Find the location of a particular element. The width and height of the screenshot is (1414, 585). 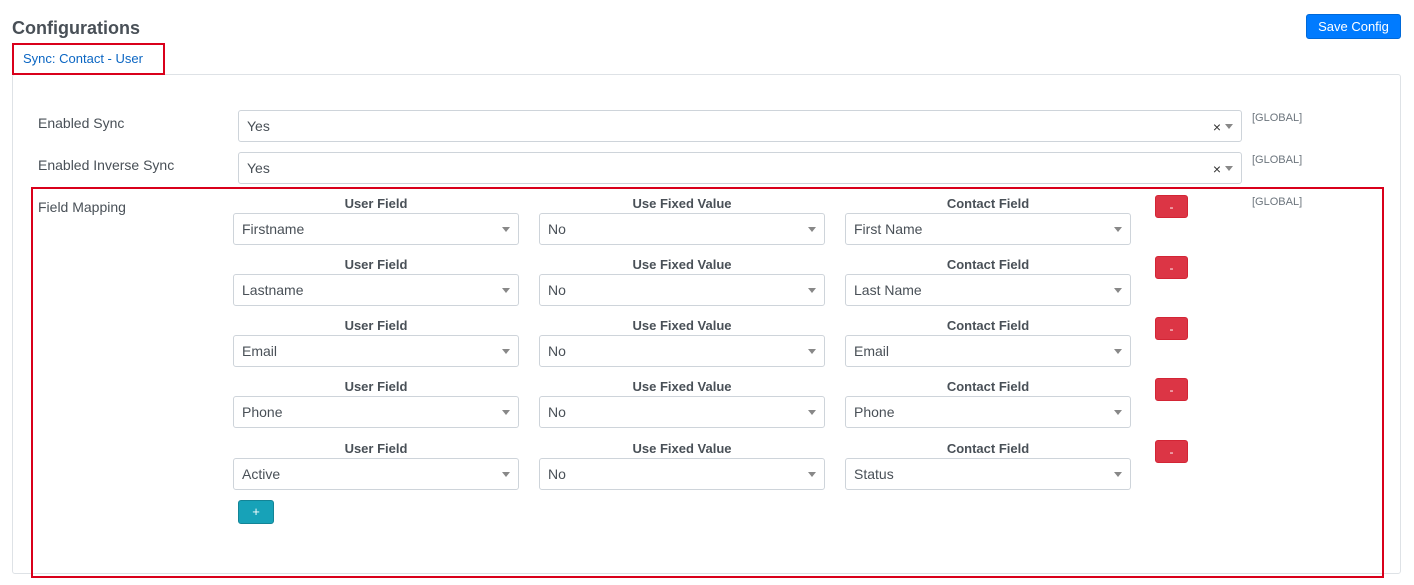

field-mapping-label: Field Mapping is located at coordinates (82, 207).